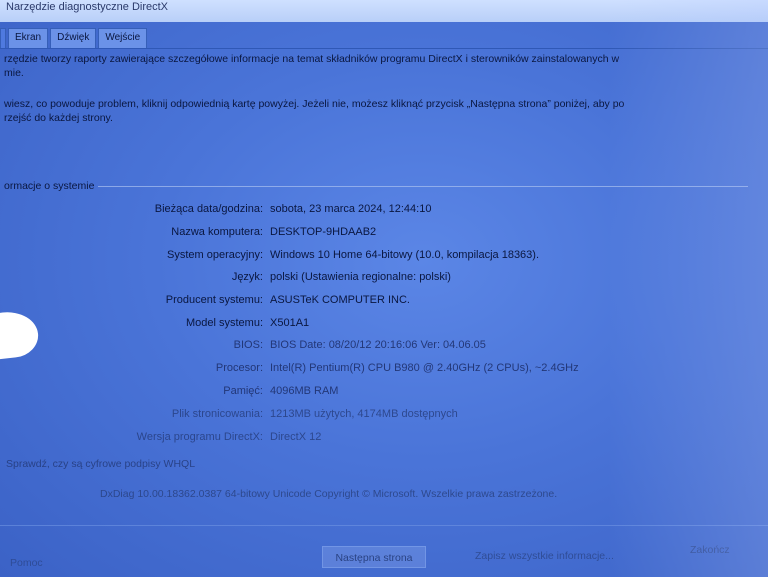 The height and width of the screenshot is (577, 768). What do you see at coordinates (87, 7) in the screenshot?
I see `window-title: Narzędzie diagnostyczne DirectX` at bounding box center [87, 7].